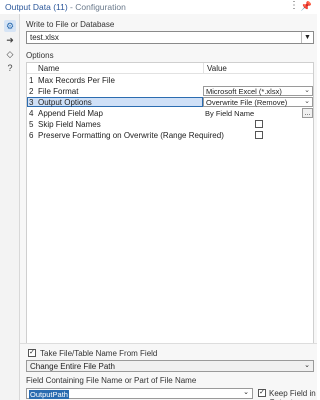  Describe the element at coordinates (294, 5) in the screenshot. I see `more-vertical-icon: ⋮` at that location.